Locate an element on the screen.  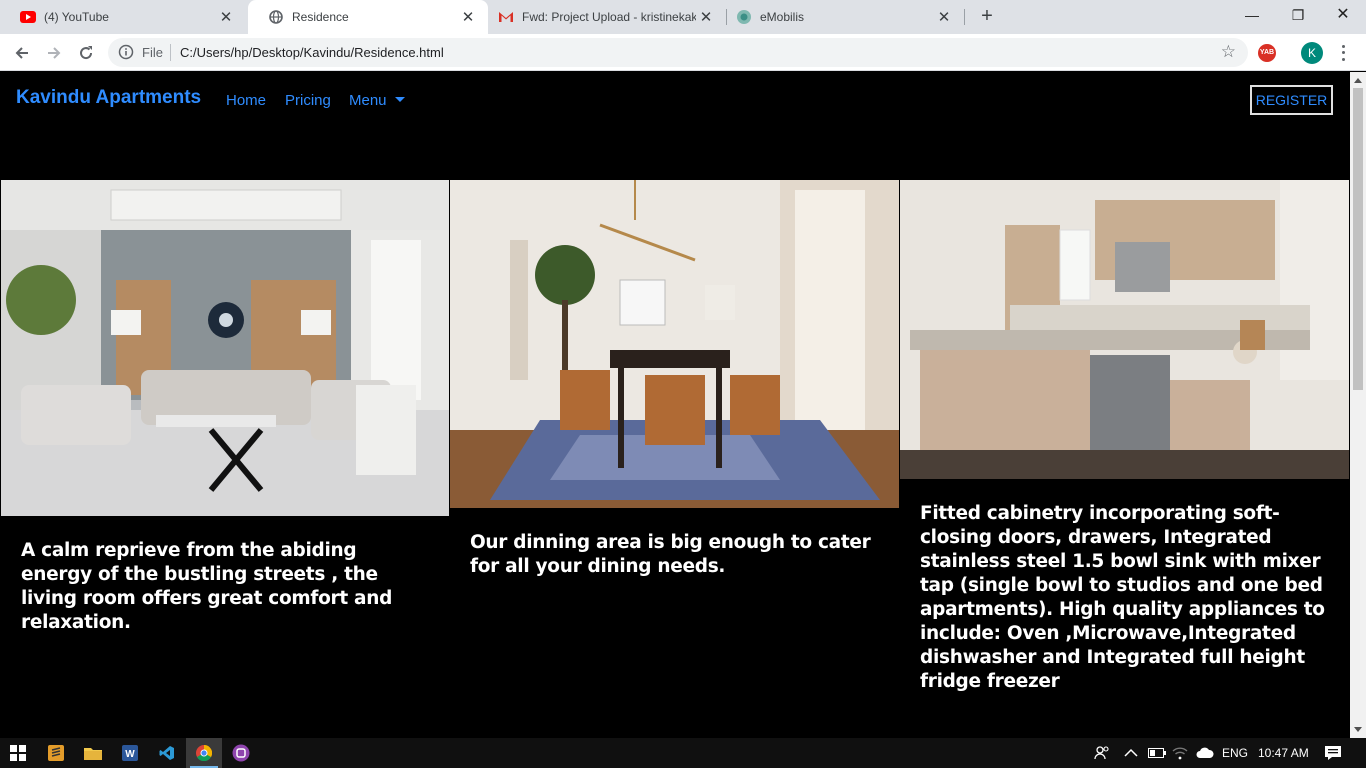
reload-icon is located at coordinates (86, 53).